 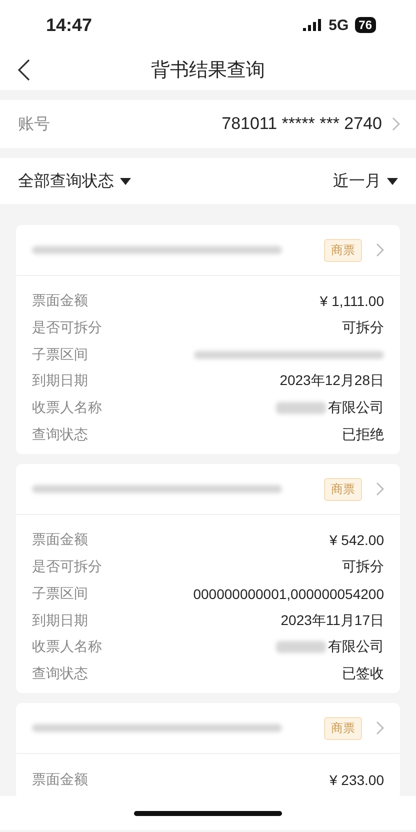 I want to click on field-value: 2023年12月28日, so click(x=332, y=381).